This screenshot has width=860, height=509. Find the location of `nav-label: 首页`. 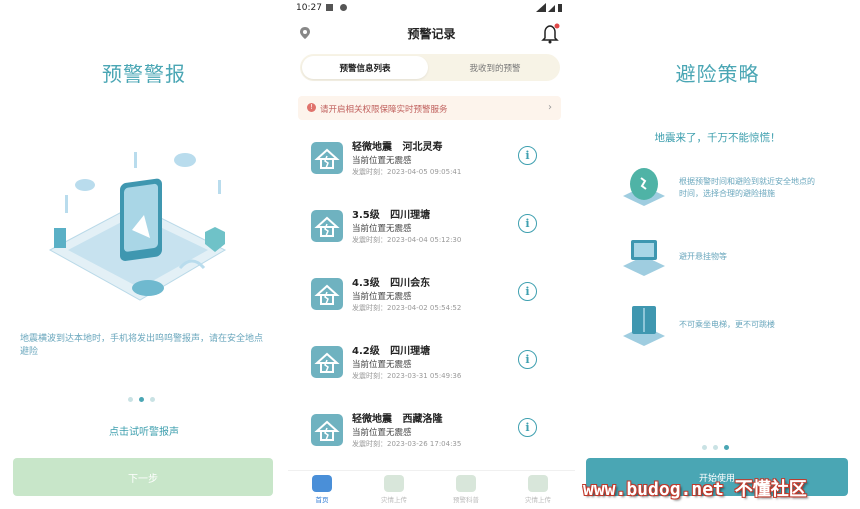

nav-label: 首页 is located at coordinates (322, 500).